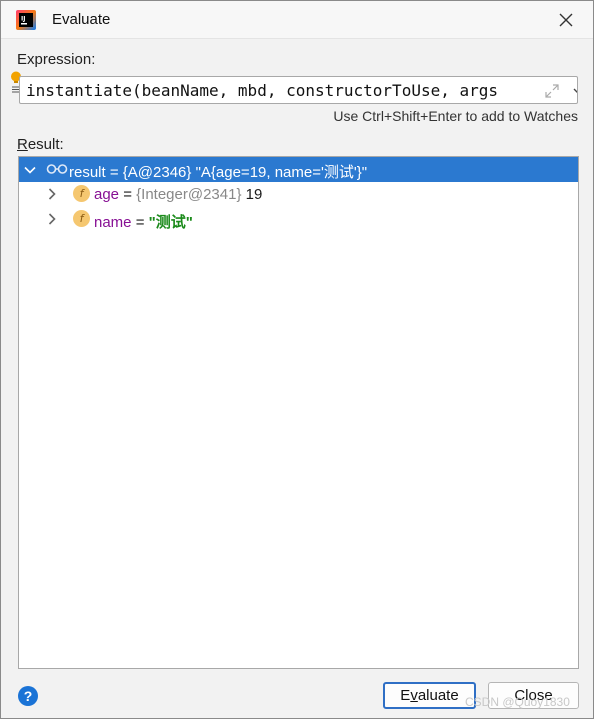 The width and height of the screenshot is (594, 719). I want to click on tree-row-age: f age = {Integer@2341} 19, so click(298, 194).